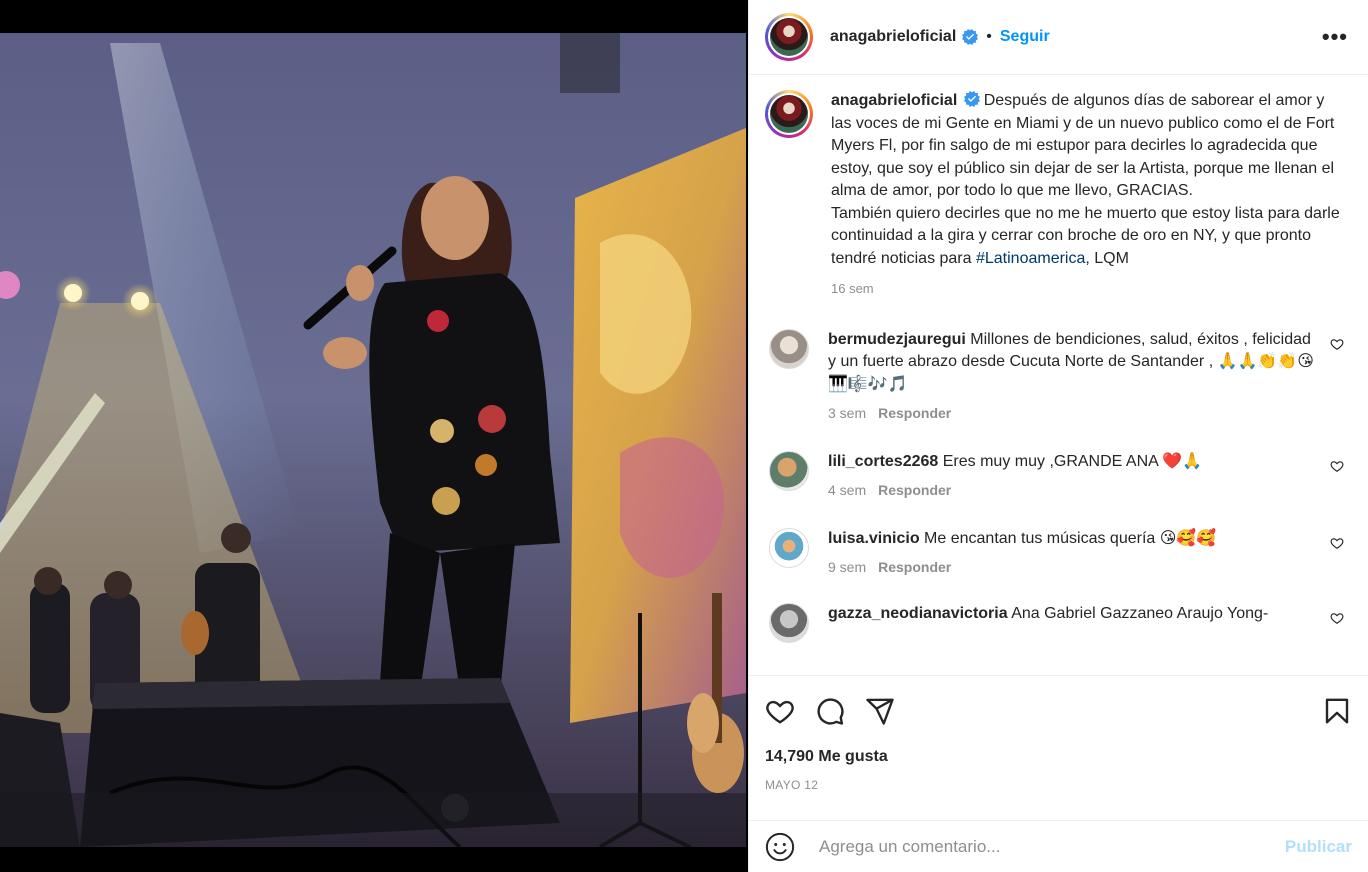 This screenshot has height=872, width=1368. I want to click on commenter-username: gazza_neodianavictoria, so click(918, 613).